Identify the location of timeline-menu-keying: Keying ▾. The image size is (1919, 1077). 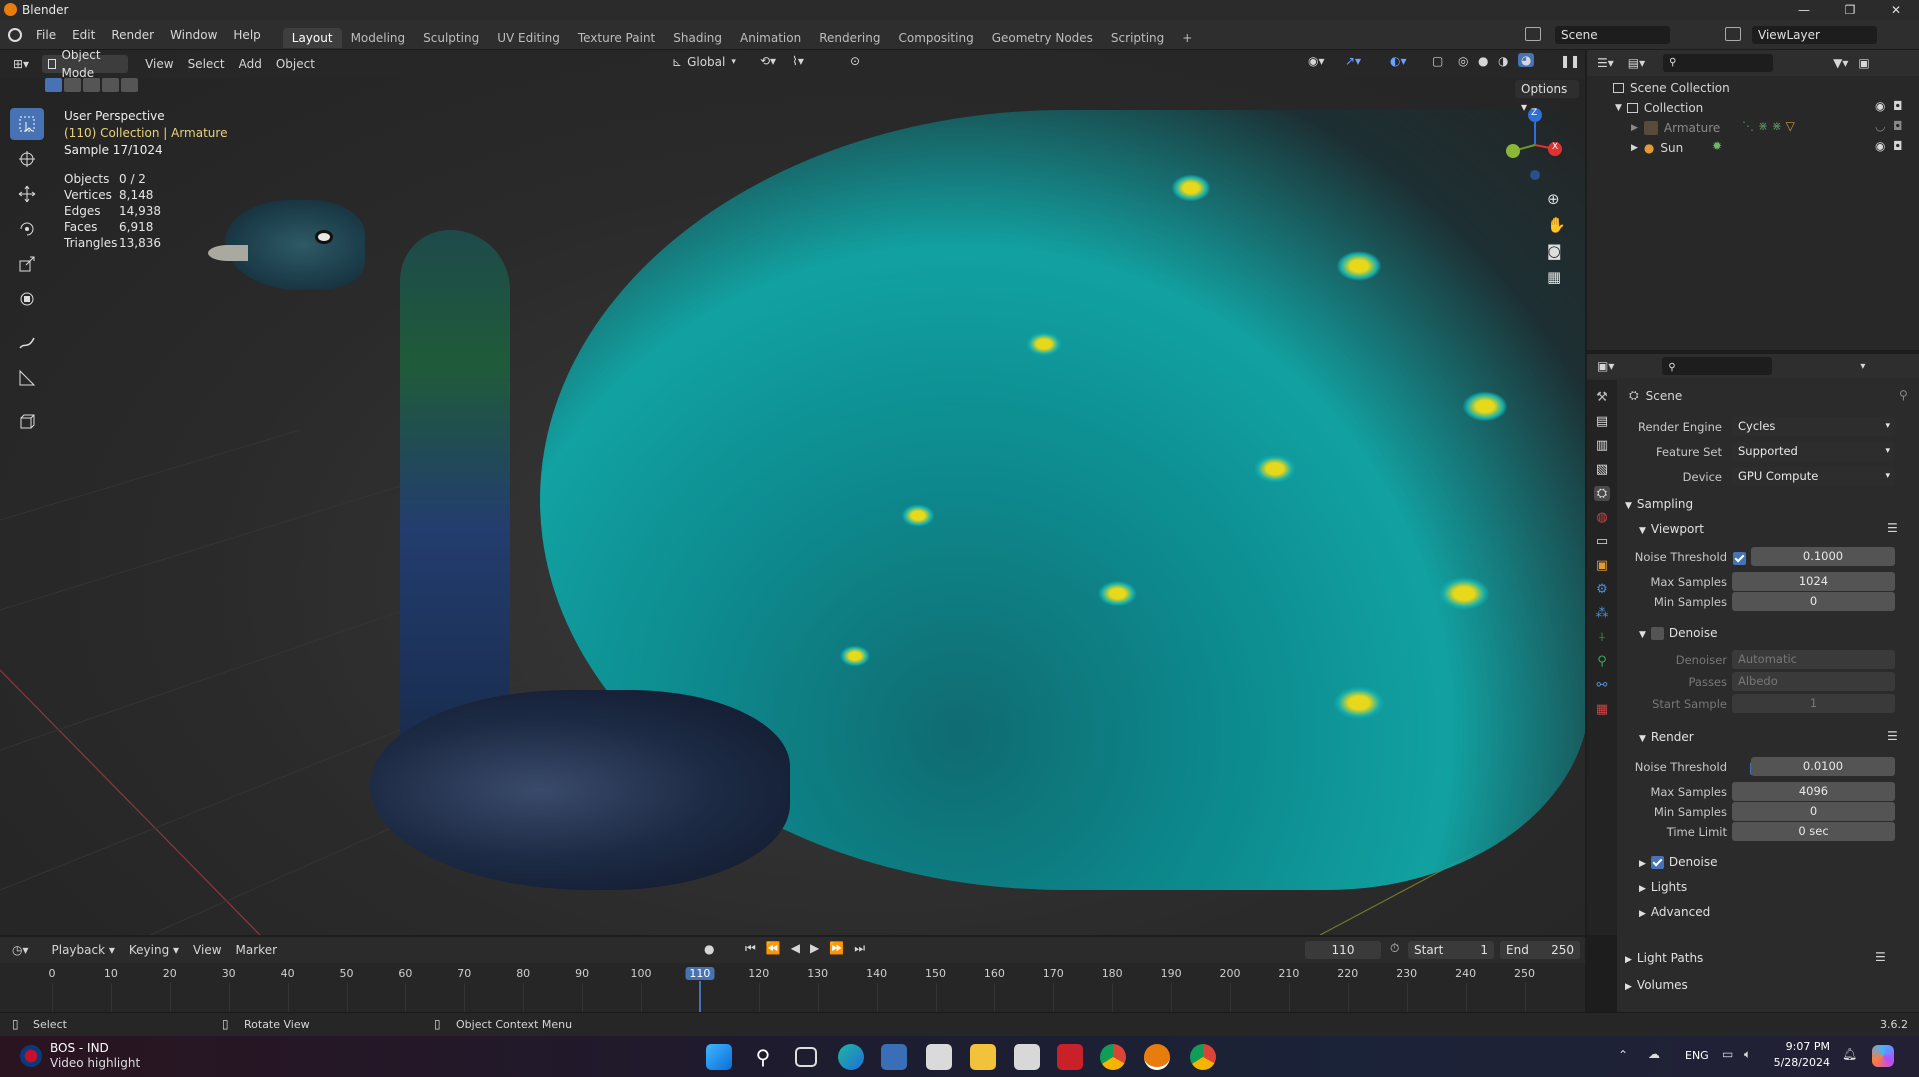
(154, 950).